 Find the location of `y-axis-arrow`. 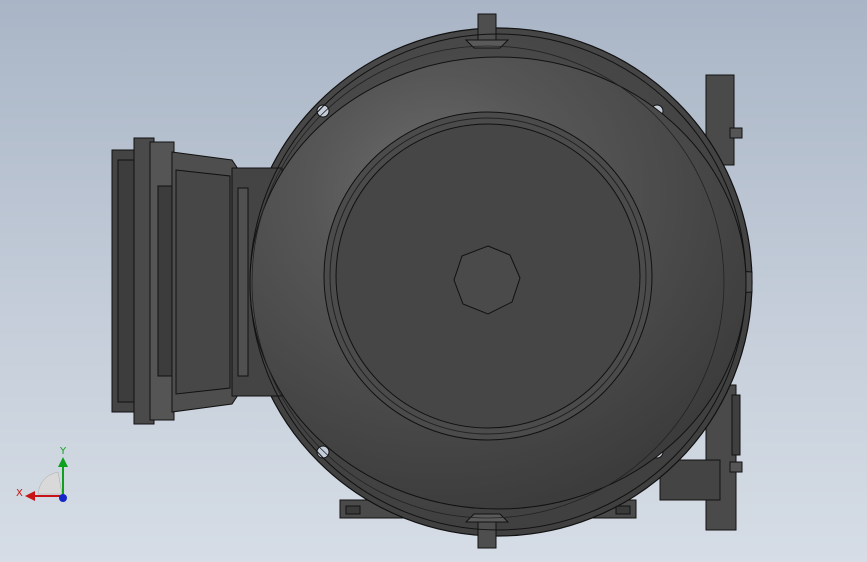

y-axis-arrow is located at coordinates (63, 462).